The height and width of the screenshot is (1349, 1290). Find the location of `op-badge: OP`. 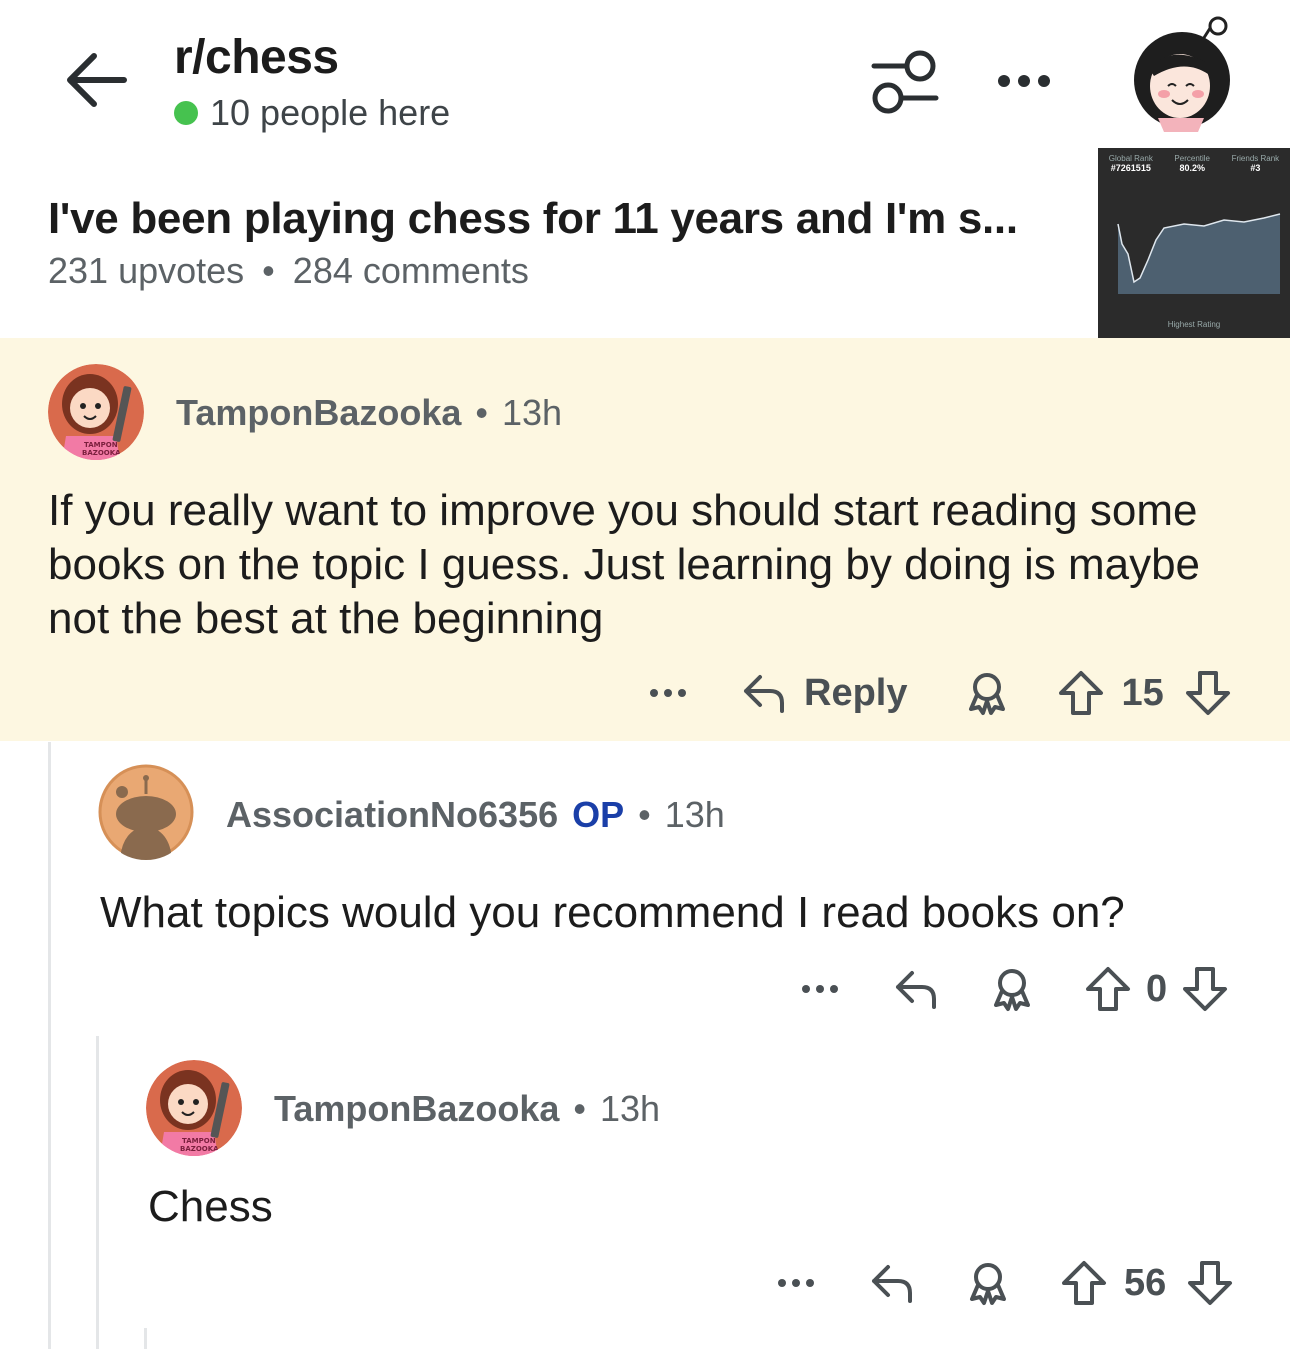

op-badge: OP is located at coordinates (598, 814).